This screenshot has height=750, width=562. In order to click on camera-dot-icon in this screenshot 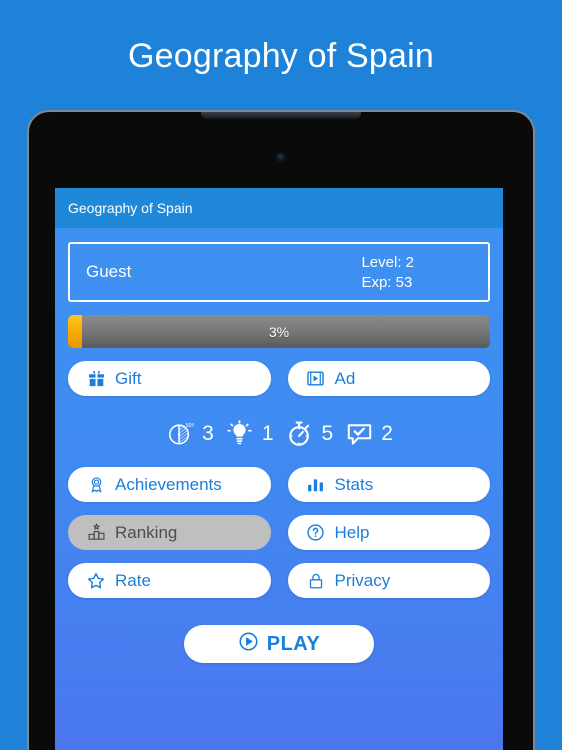, I will do `click(281, 157)`.